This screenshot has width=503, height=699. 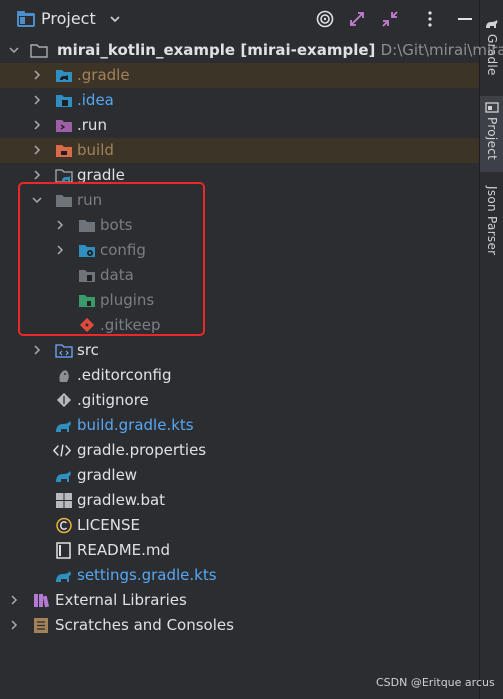 I want to click on properties-icon, so click(x=62, y=450).